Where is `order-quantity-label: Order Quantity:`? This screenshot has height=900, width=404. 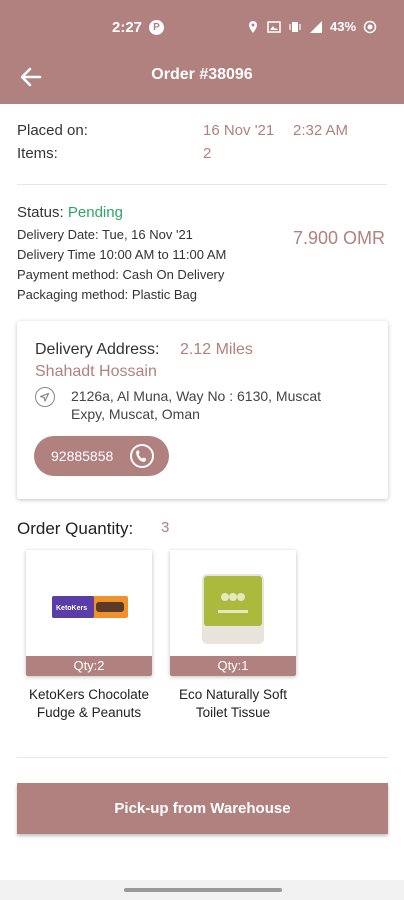
order-quantity-label: Order Quantity: is located at coordinates (75, 528).